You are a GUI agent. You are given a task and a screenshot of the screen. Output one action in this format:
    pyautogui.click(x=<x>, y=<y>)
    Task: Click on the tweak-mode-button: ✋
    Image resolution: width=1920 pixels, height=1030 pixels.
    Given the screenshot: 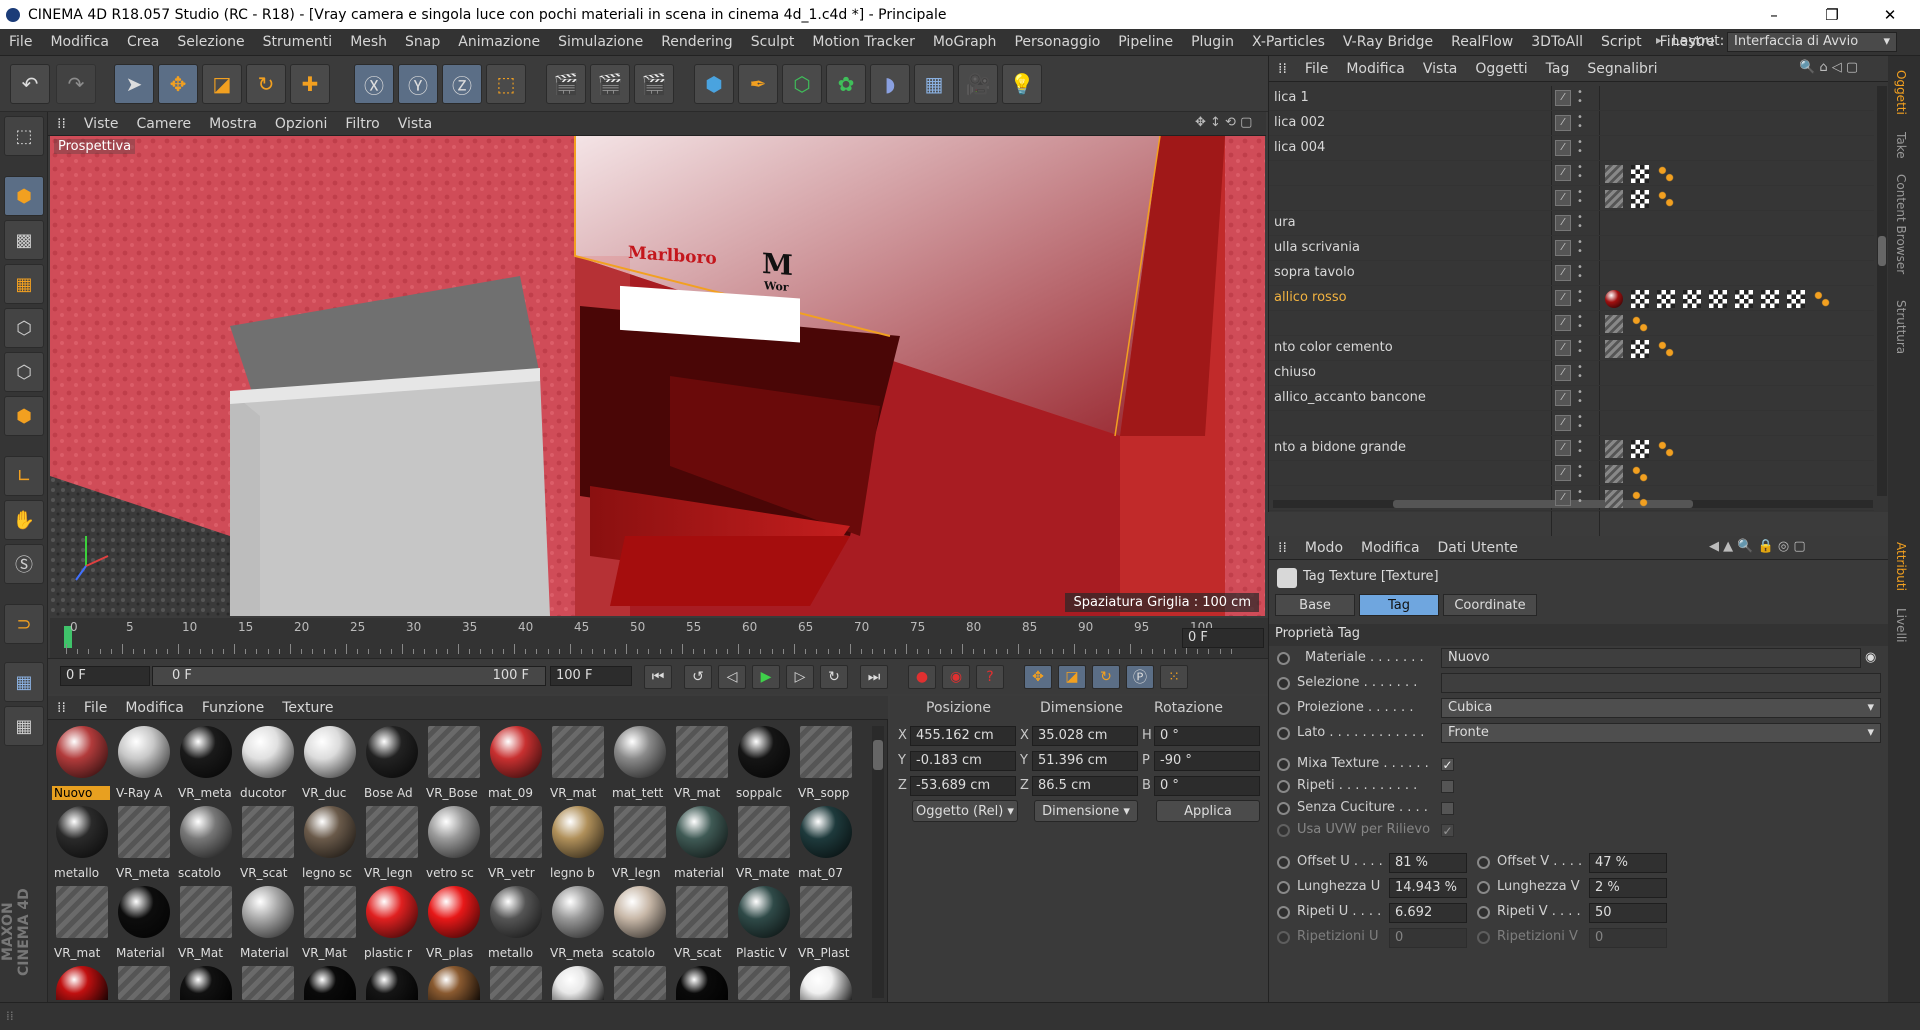 What is the action you would take?
    pyautogui.click(x=24, y=520)
    